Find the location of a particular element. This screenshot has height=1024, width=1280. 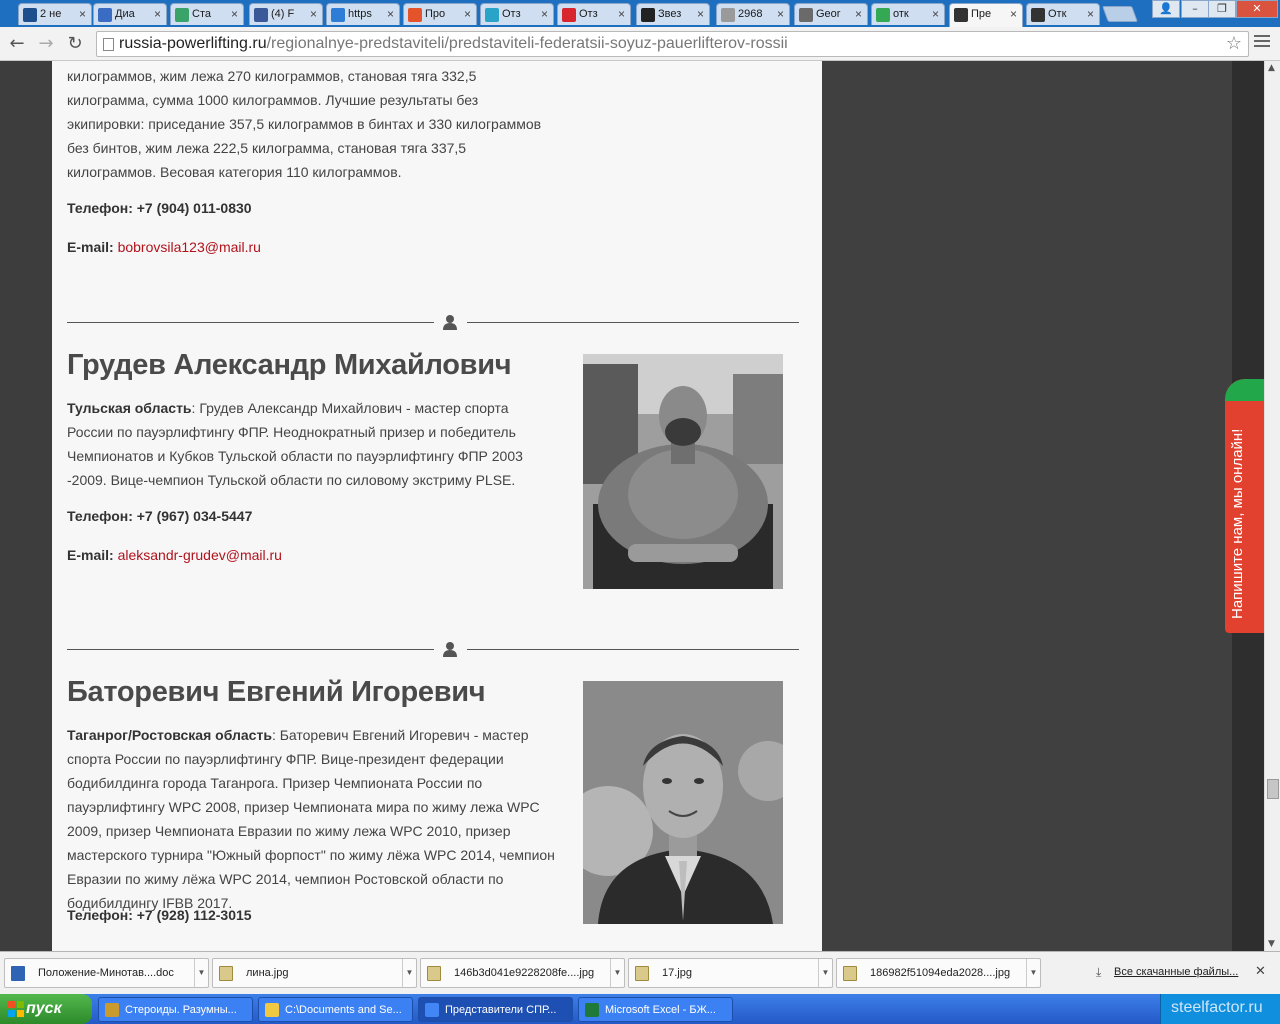

download-item: 17.jpg ▼ is located at coordinates (730, 973).